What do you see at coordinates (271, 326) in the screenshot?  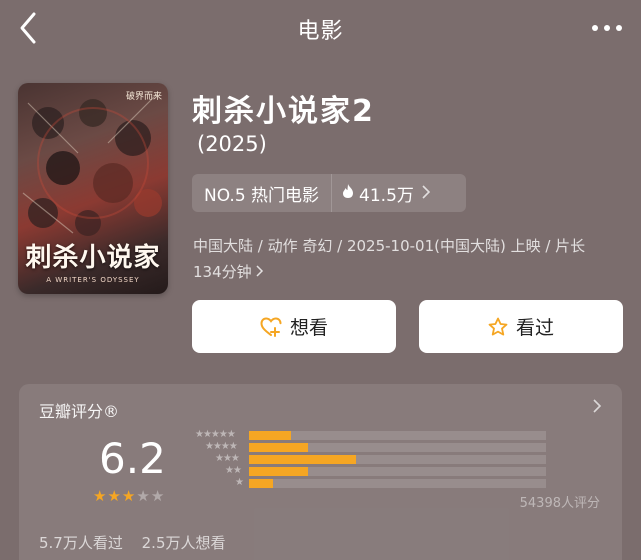 I see `heart-plus-icon` at bounding box center [271, 326].